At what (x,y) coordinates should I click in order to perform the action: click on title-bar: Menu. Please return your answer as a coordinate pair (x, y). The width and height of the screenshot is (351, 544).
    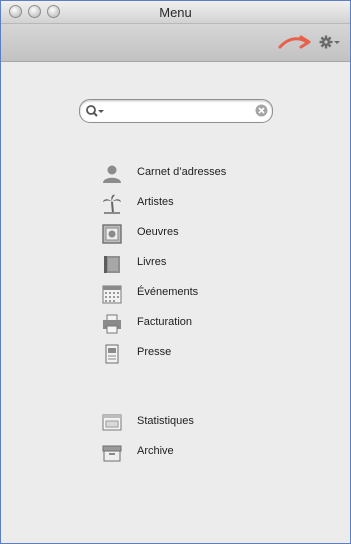
    Looking at the image, I should click on (175, 12).